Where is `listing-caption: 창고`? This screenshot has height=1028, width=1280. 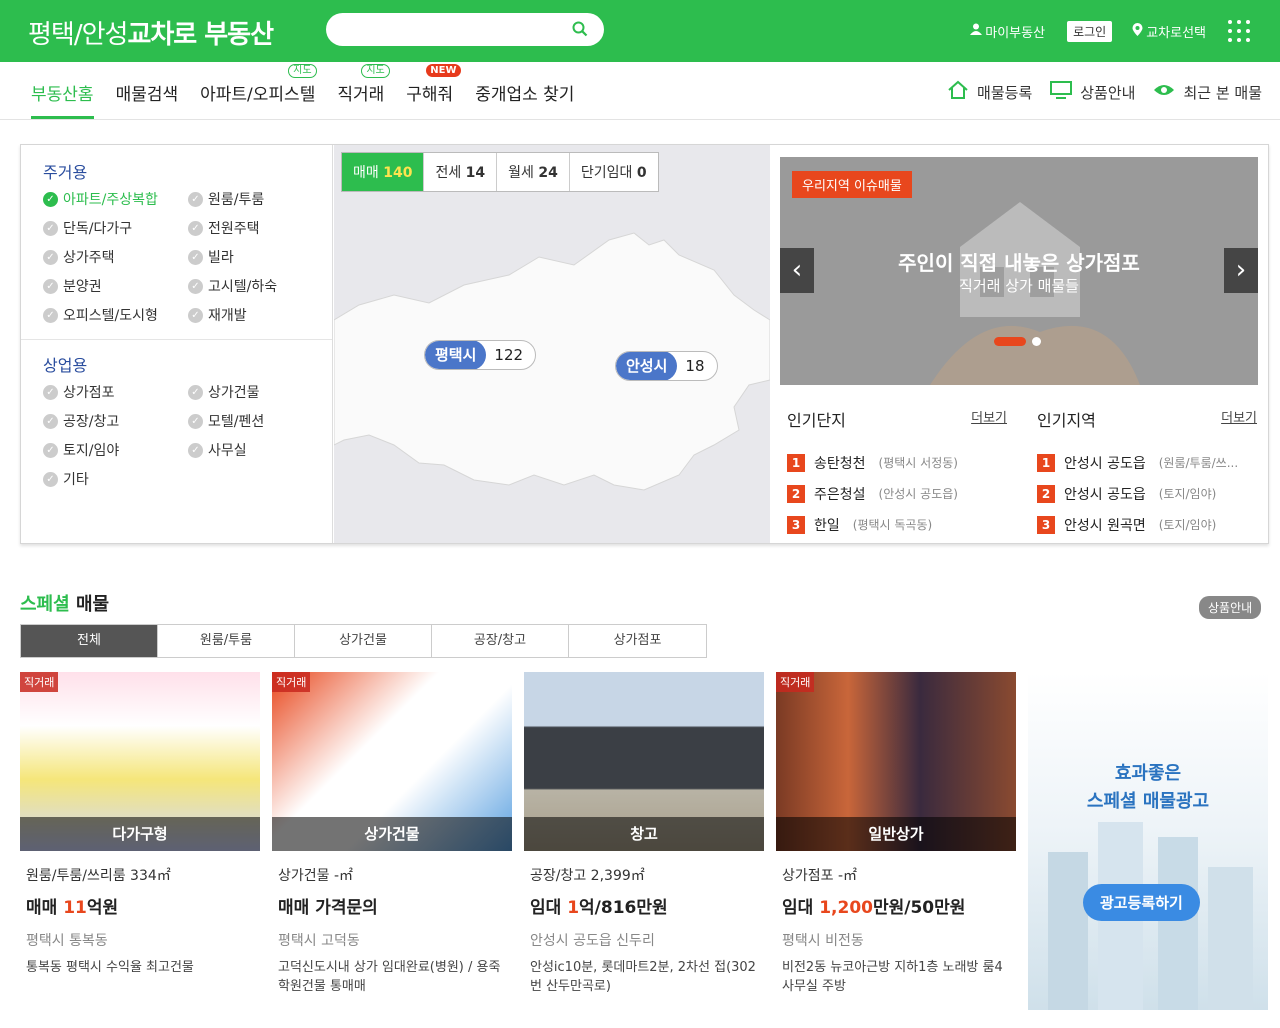 listing-caption: 창고 is located at coordinates (644, 834).